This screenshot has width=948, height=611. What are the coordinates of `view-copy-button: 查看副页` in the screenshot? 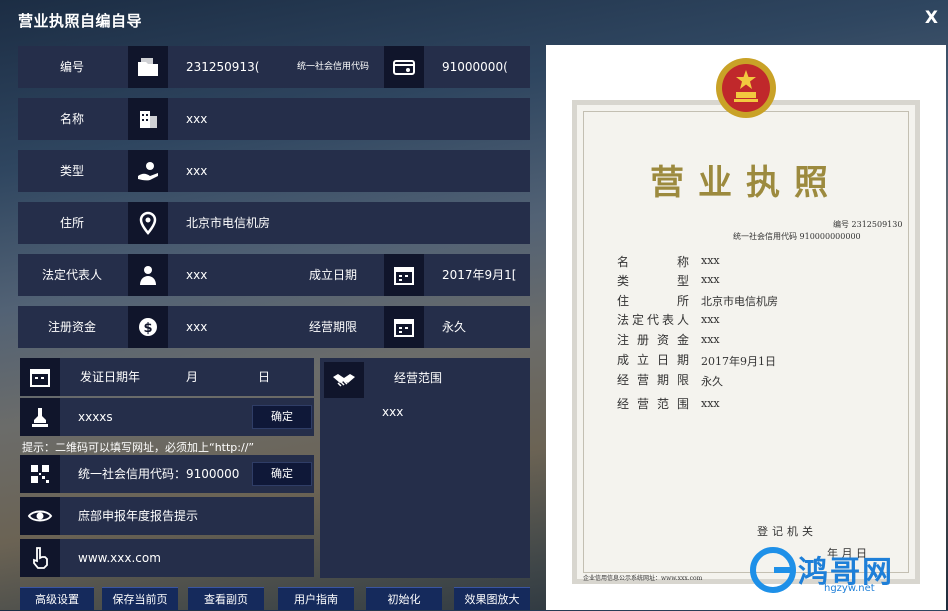 It's located at (226, 598).